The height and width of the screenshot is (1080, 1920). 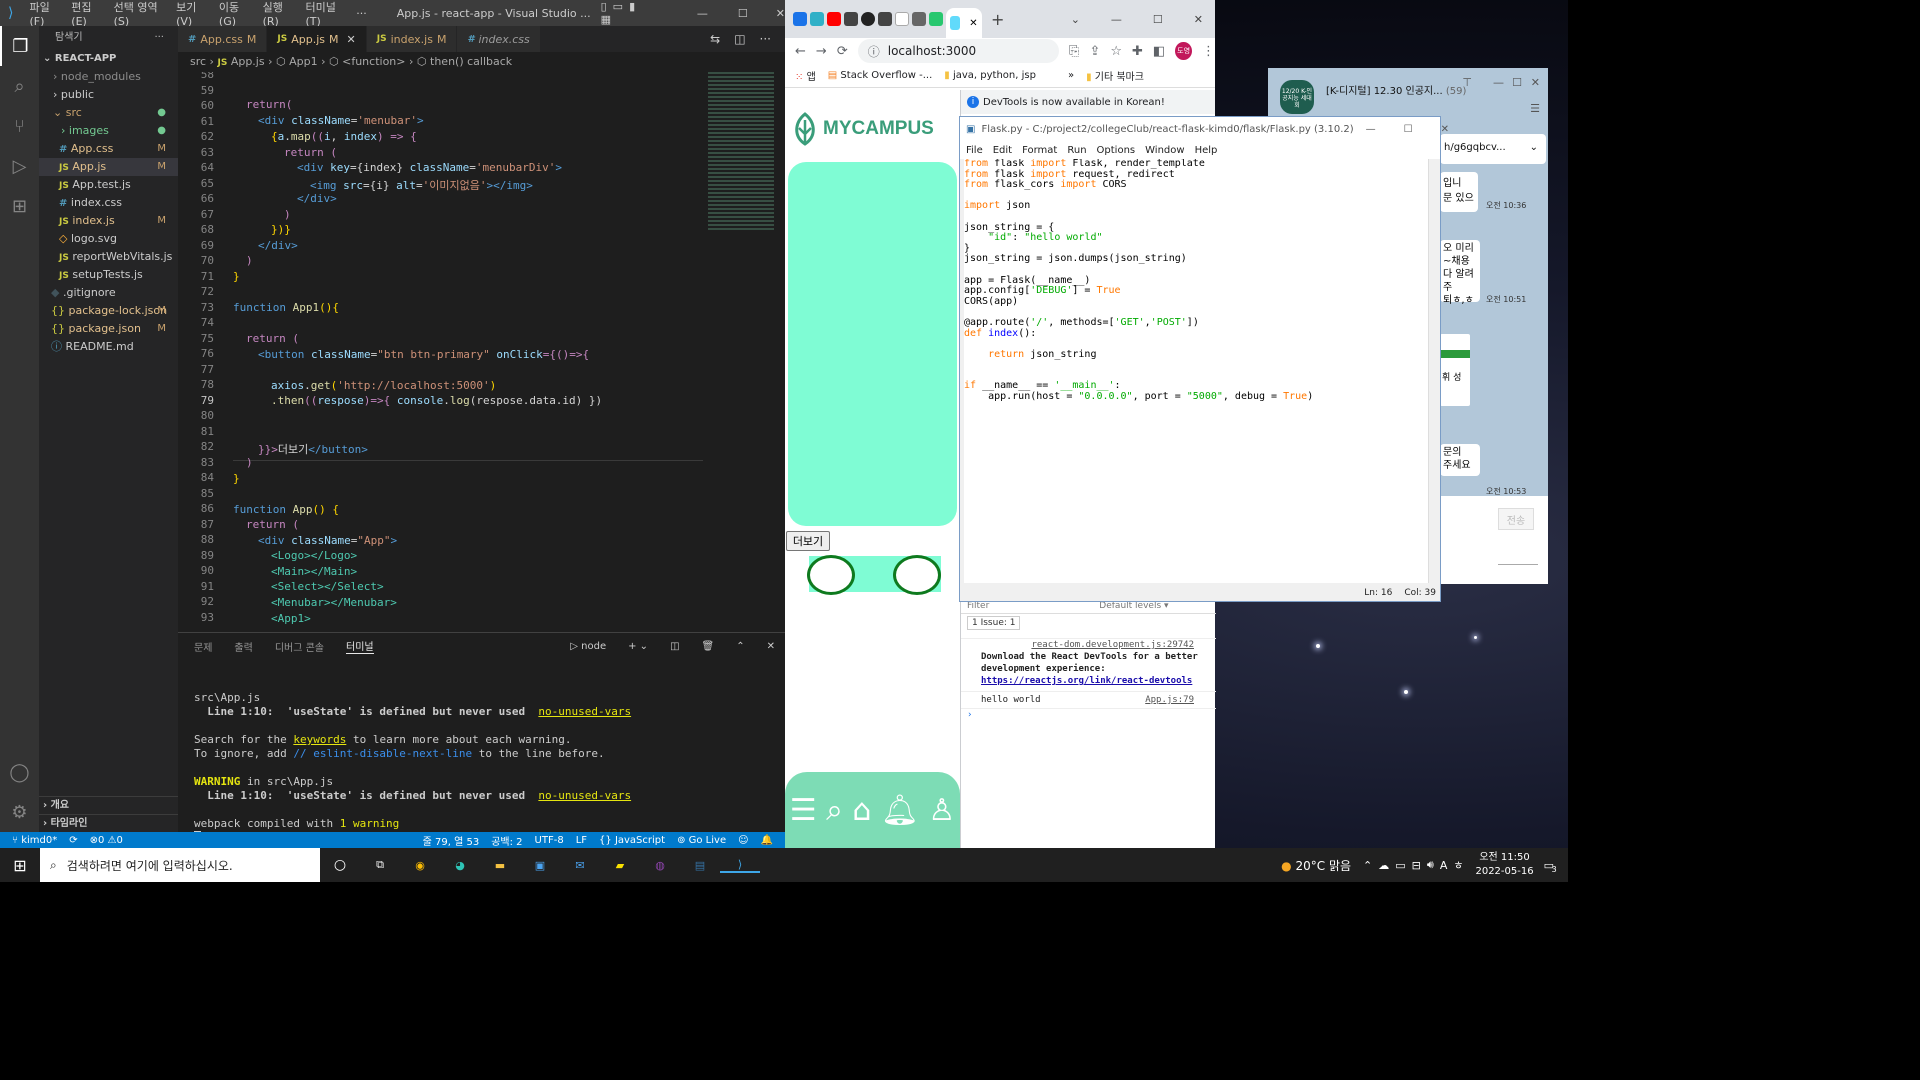 I want to click on menu-terminal: 터미널(T), so click(x=325, y=14).